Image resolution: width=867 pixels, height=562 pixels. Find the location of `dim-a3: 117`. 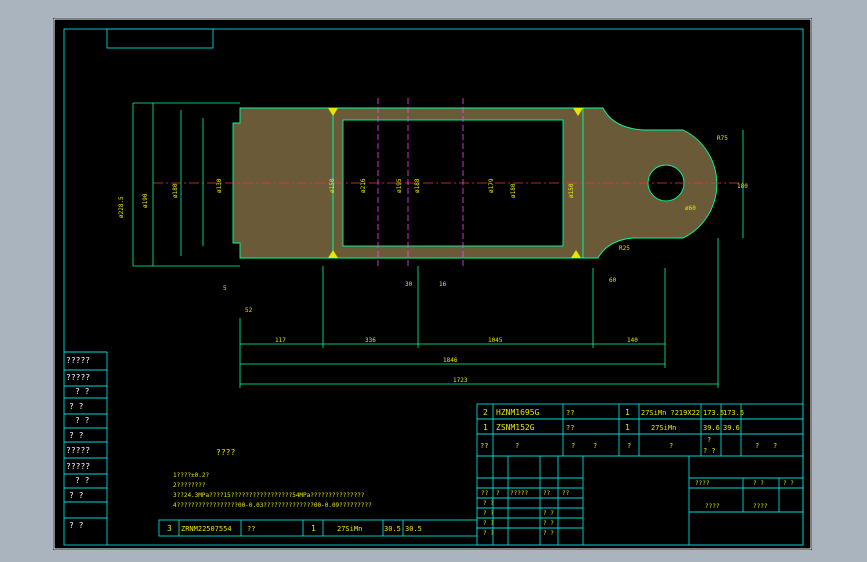

dim-a3: 117 is located at coordinates (280, 340).